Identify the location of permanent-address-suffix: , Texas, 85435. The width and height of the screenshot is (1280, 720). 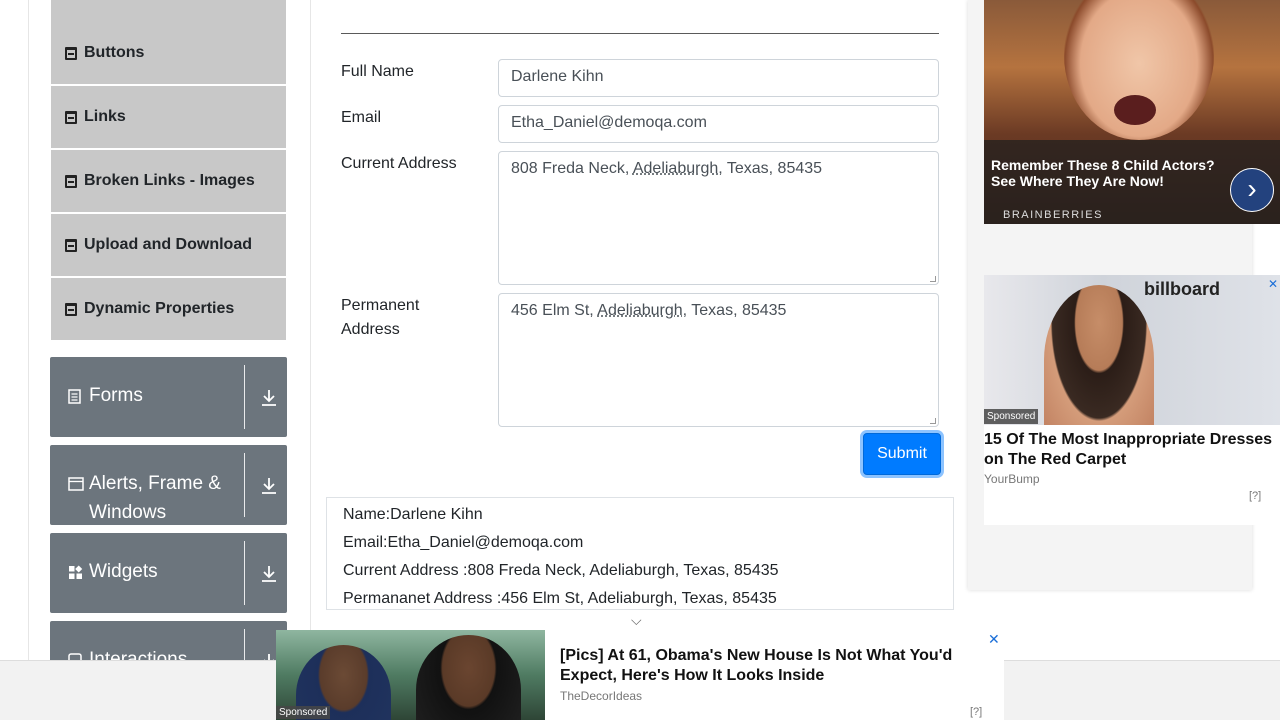
(734, 310).